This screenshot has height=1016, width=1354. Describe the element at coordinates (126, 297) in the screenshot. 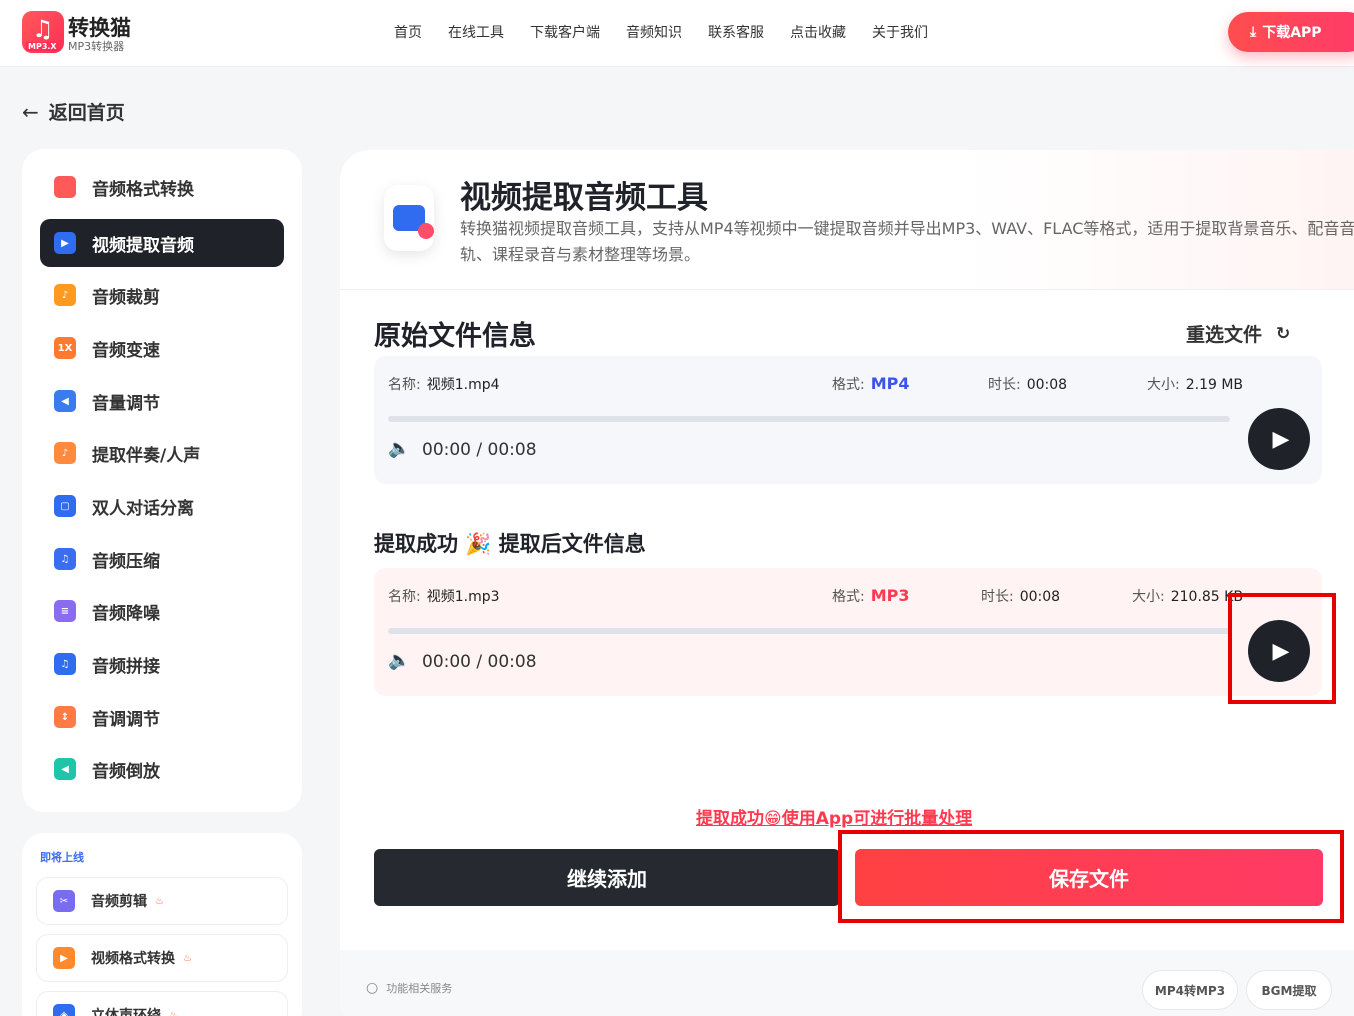

I see `sidebar-item-label: 音频裁剪` at that location.